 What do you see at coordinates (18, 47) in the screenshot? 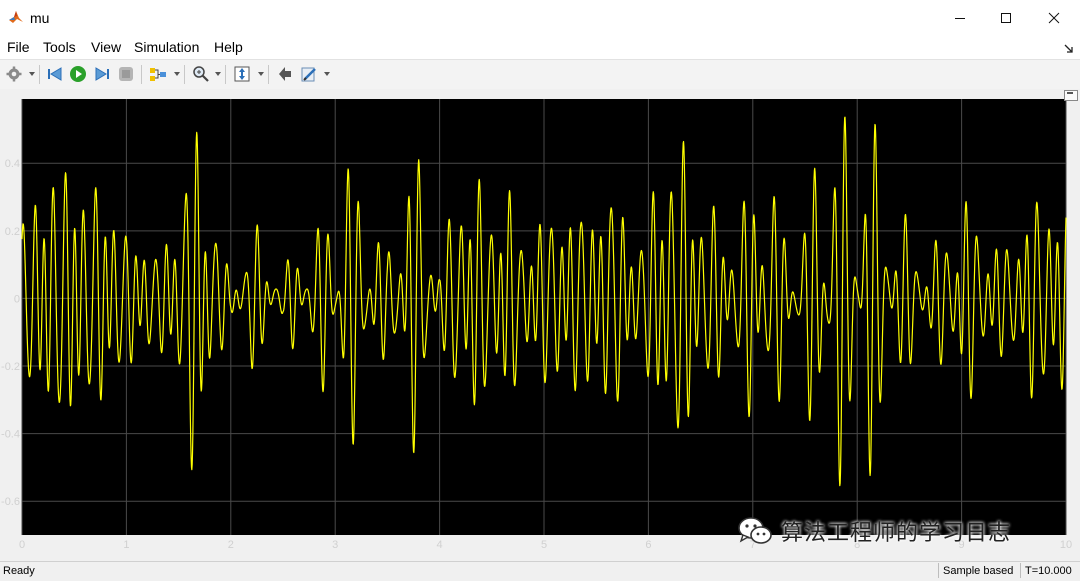
I see `menu-file: File` at bounding box center [18, 47].